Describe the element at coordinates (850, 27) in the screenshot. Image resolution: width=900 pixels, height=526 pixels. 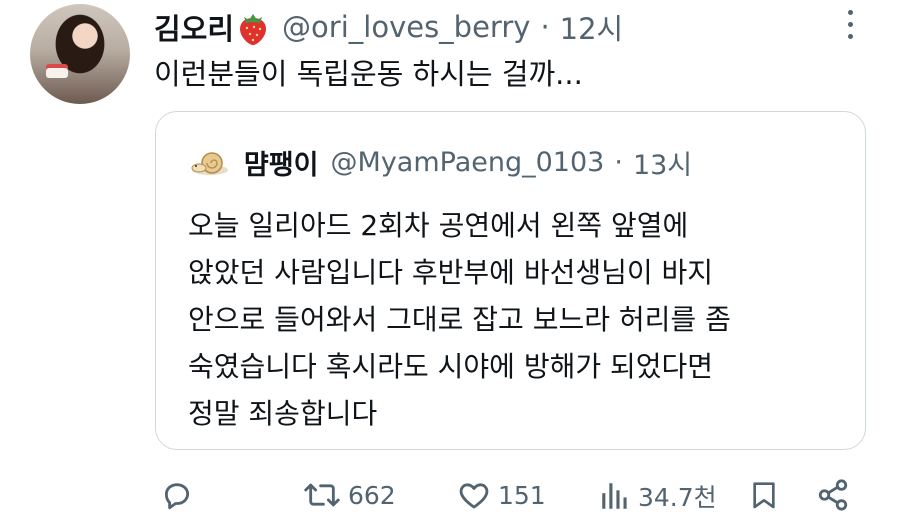
I see `more-icon` at that location.